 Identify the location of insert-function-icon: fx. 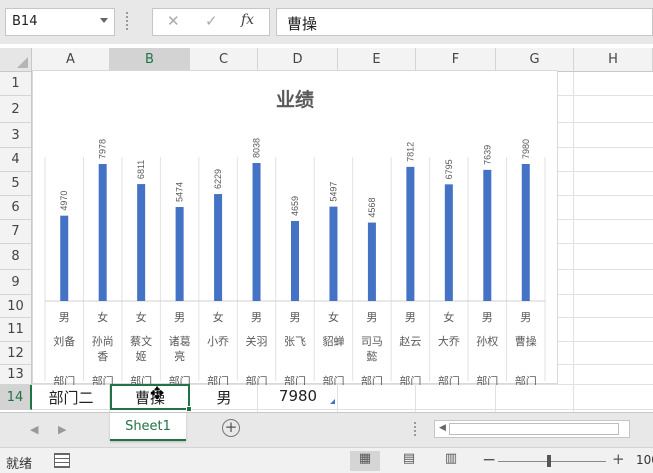
(247, 20).